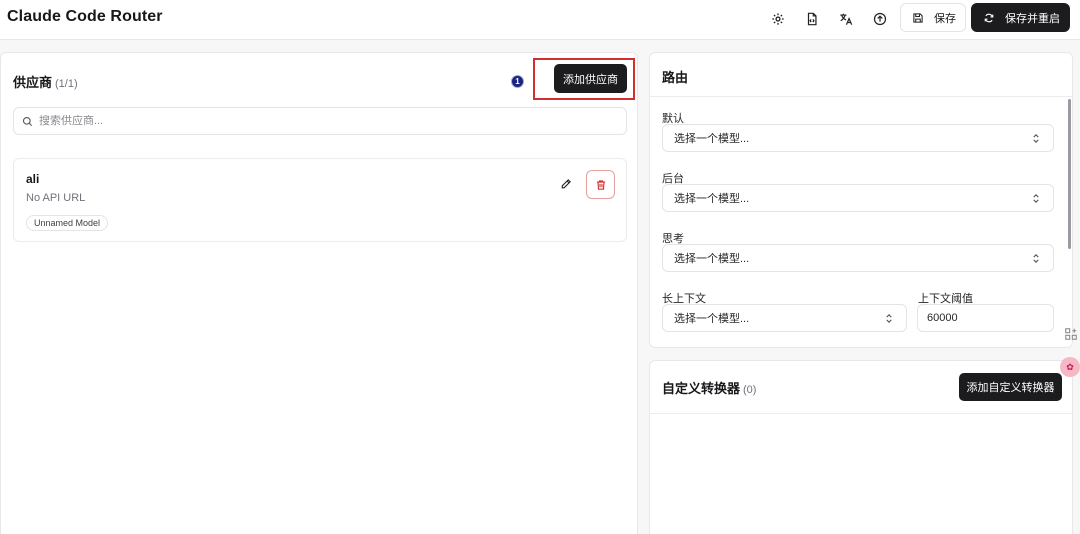 The height and width of the screenshot is (534, 1080). I want to click on routing-title: 路由, so click(675, 77).